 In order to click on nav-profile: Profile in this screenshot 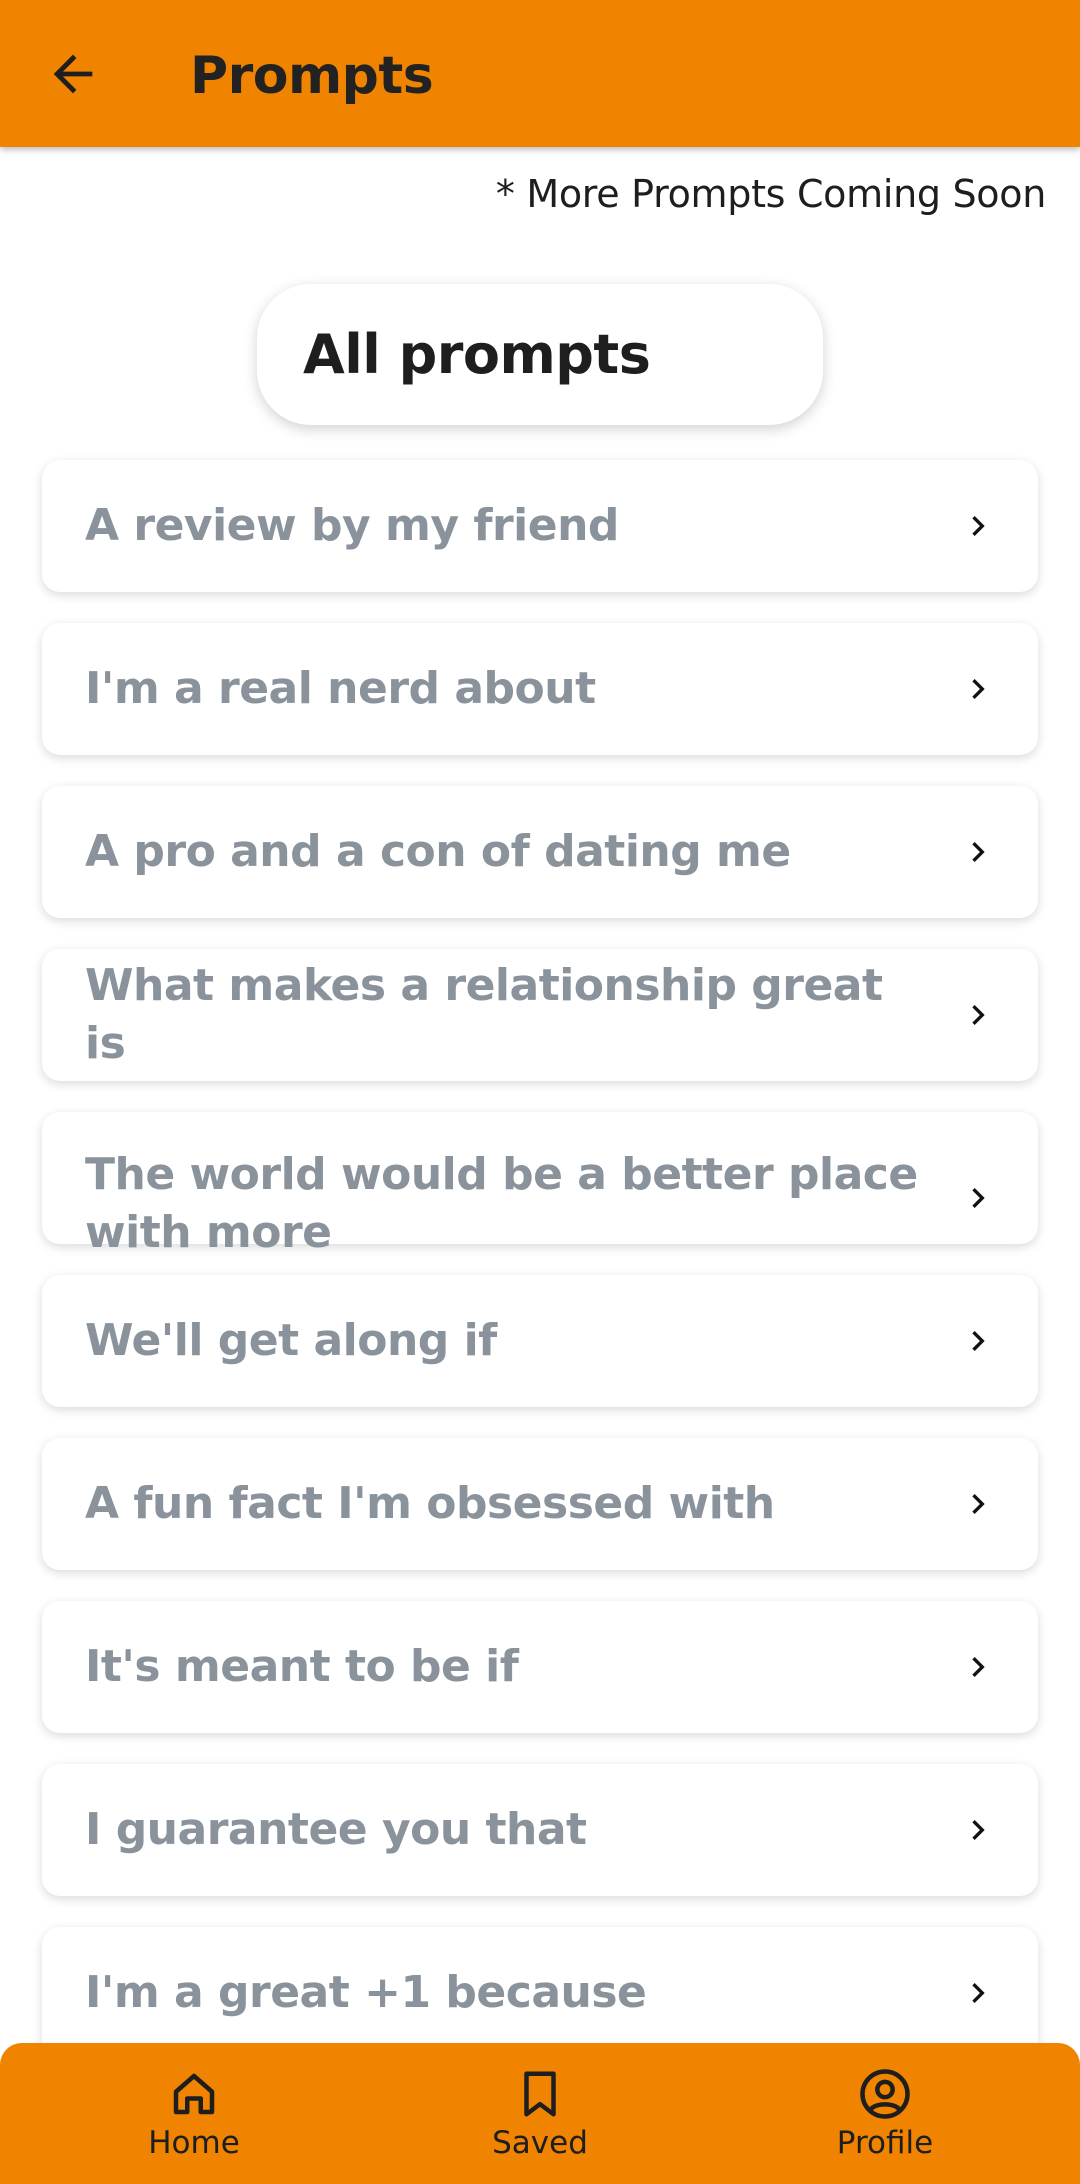, I will do `click(885, 2113)`.